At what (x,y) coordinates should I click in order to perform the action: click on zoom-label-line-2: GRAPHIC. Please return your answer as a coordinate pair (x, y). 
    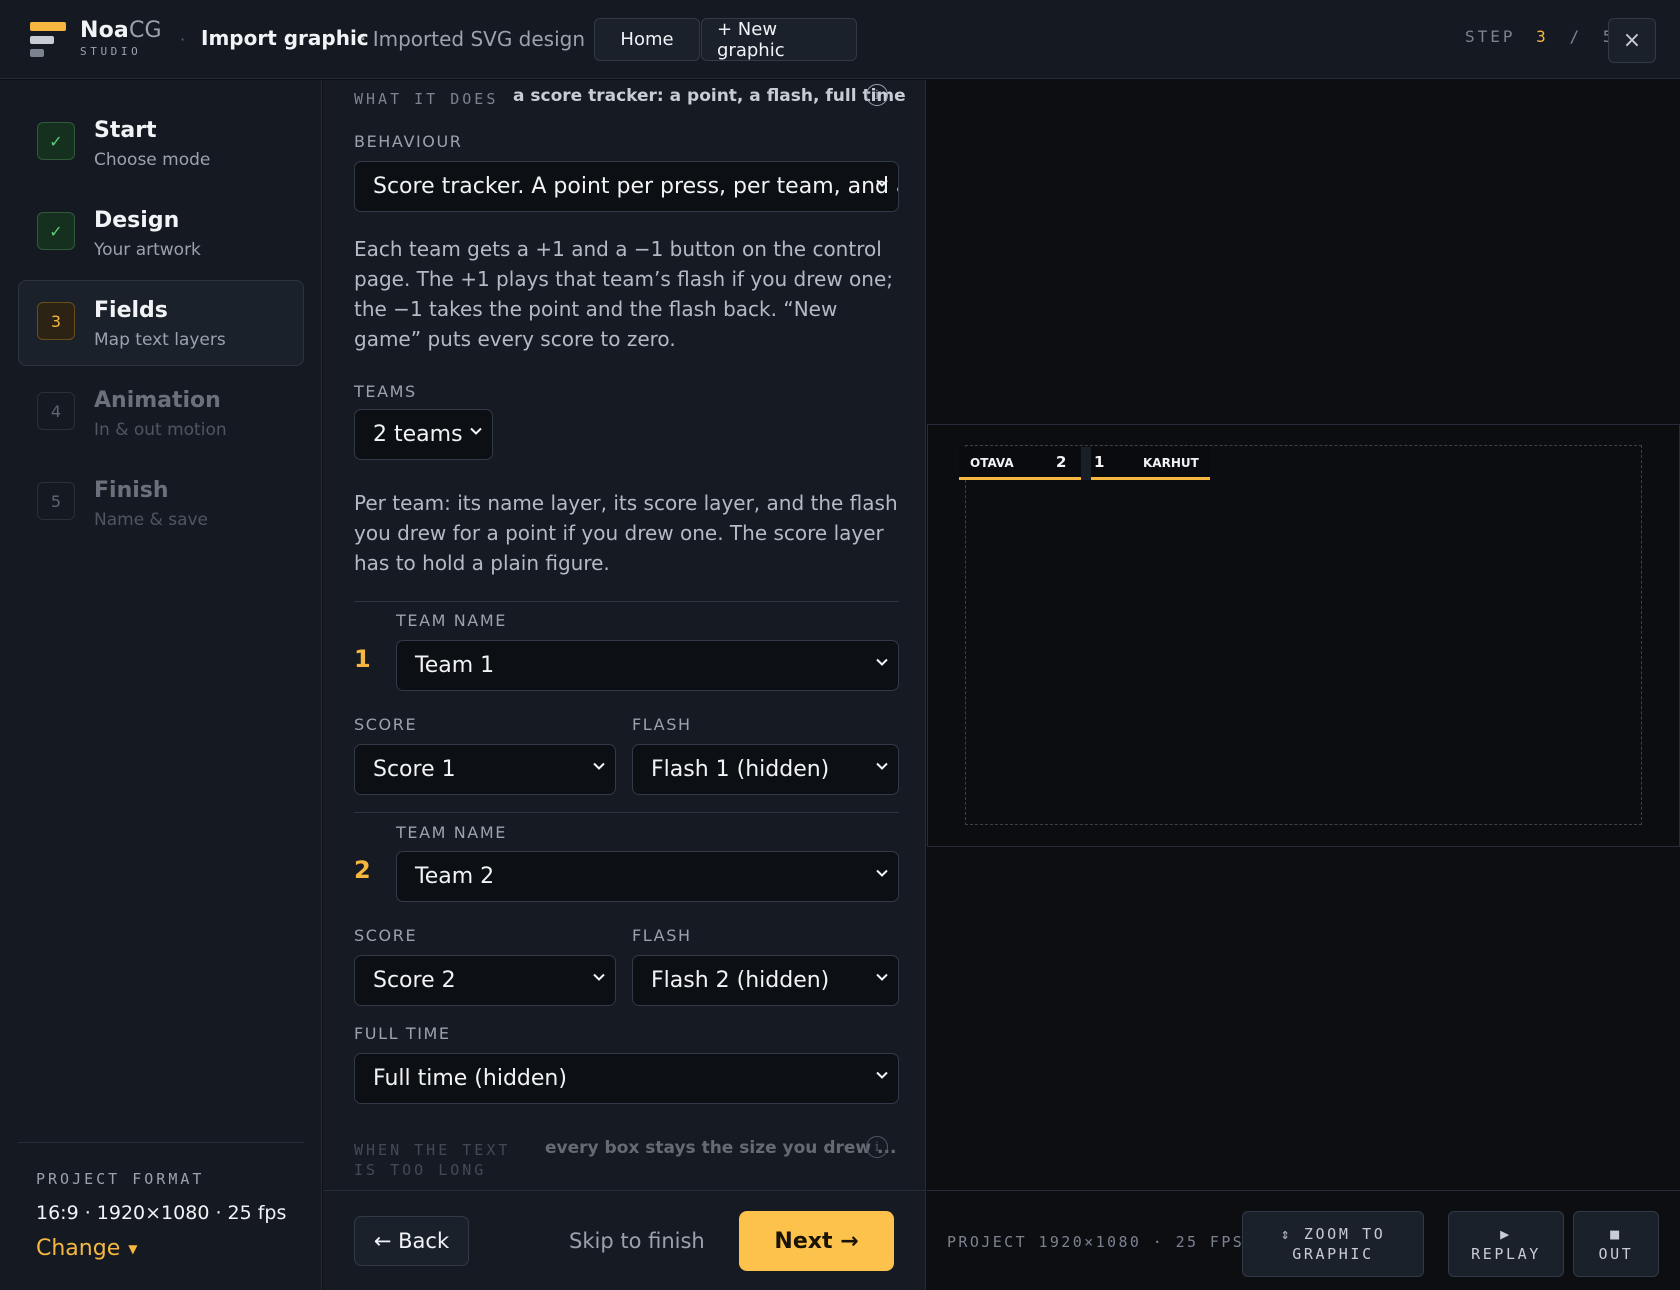
    Looking at the image, I should click on (1333, 1254).